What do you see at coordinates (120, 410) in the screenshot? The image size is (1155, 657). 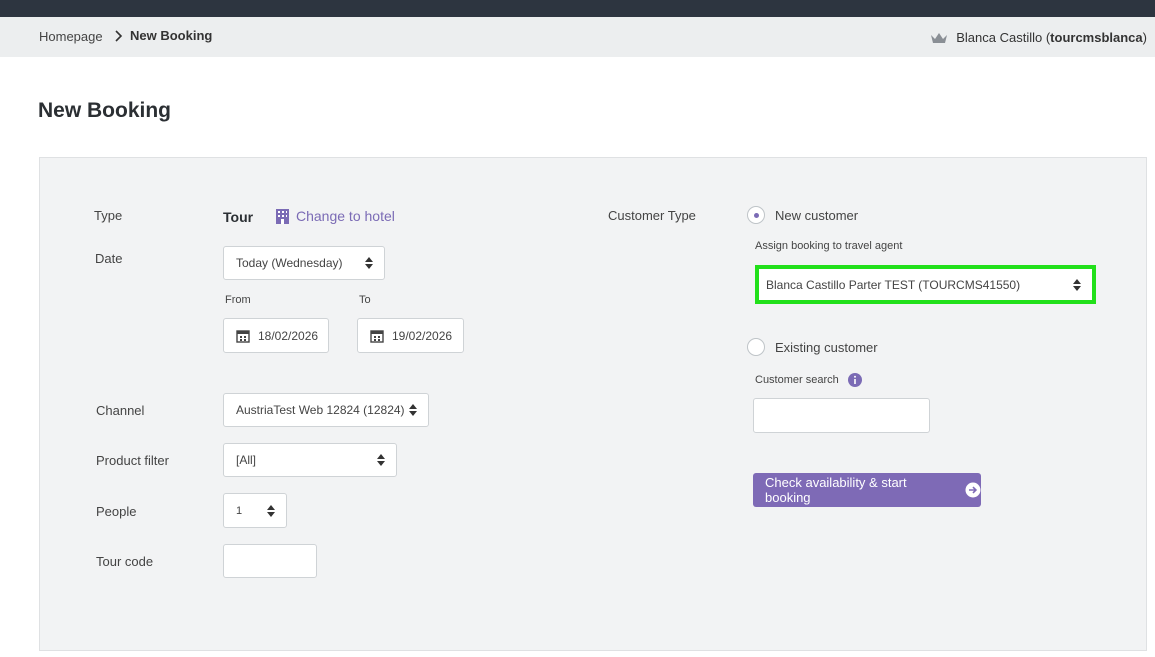 I see `channel-label: Channel` at bounding box center [120, 410].